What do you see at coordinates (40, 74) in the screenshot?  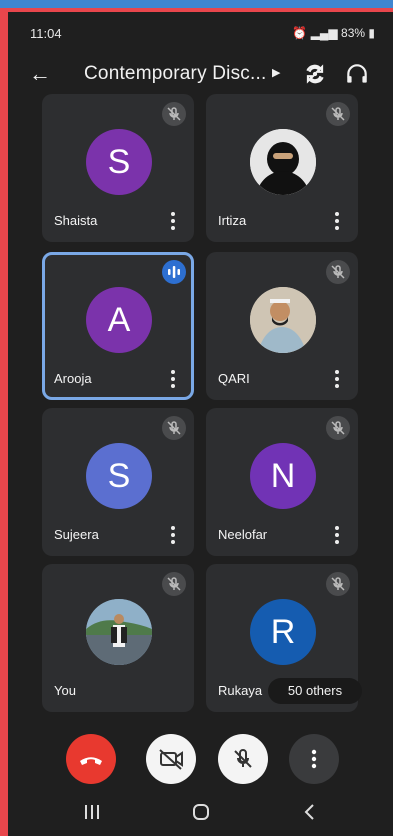 I see `back-arrow-icon: ←` at bounding box center [40, 74].